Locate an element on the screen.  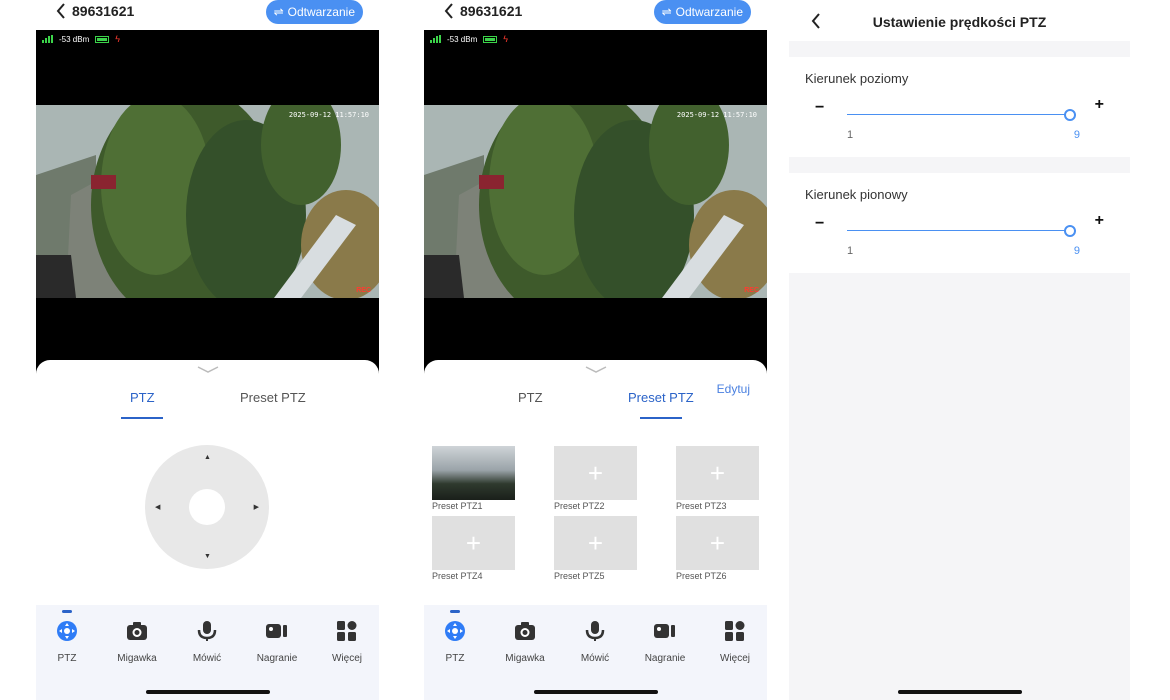
preset-label: Preset PTZ5 is located at coordinates (579, 576).